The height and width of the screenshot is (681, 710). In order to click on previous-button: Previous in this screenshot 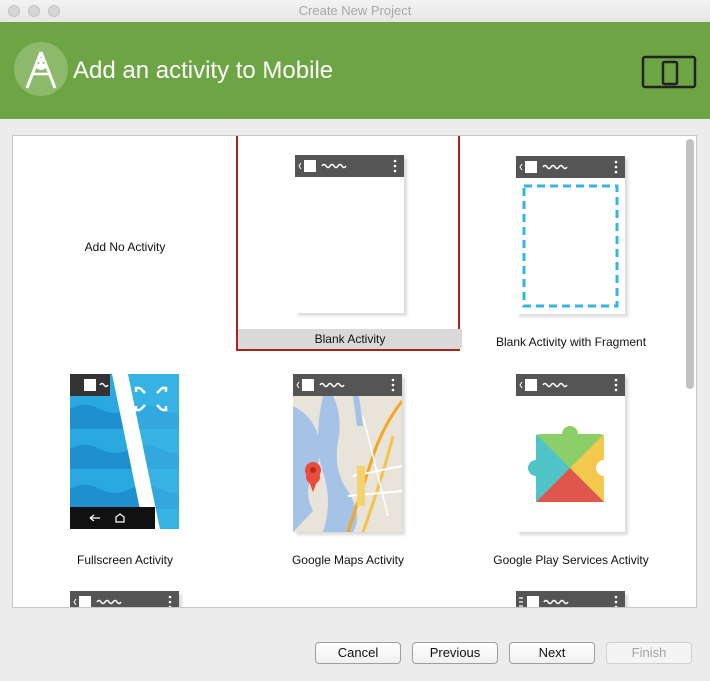, I will do `click(455, 653)`.